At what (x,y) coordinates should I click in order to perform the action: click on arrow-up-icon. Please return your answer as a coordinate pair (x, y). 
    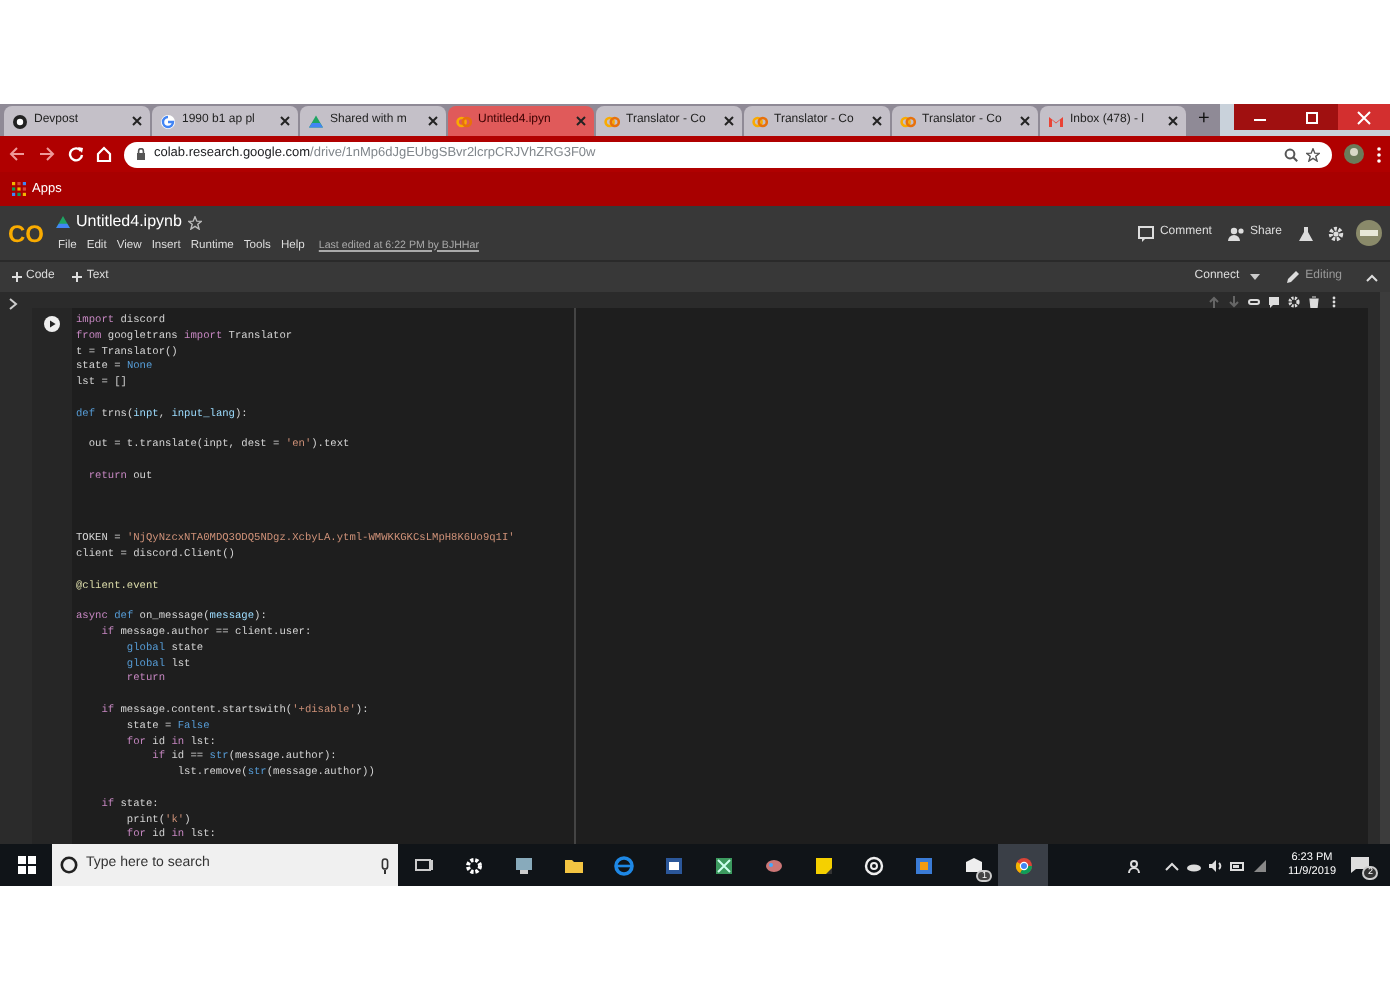
    Looking at the image, I should click on (1214, 302).